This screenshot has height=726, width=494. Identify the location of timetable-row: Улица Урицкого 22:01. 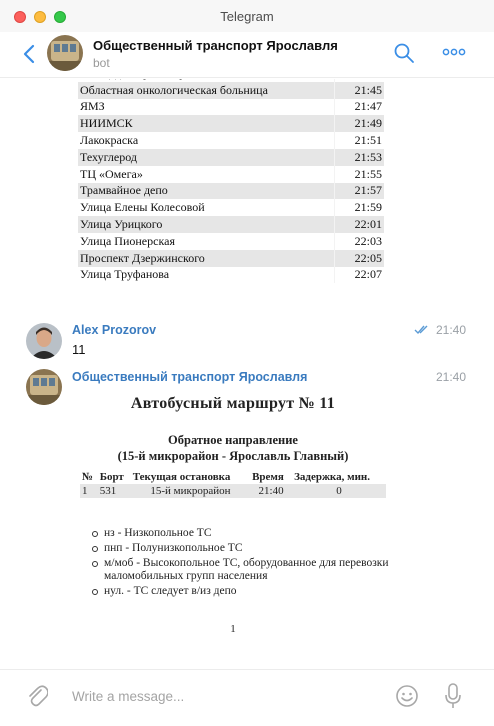
(231, 224).